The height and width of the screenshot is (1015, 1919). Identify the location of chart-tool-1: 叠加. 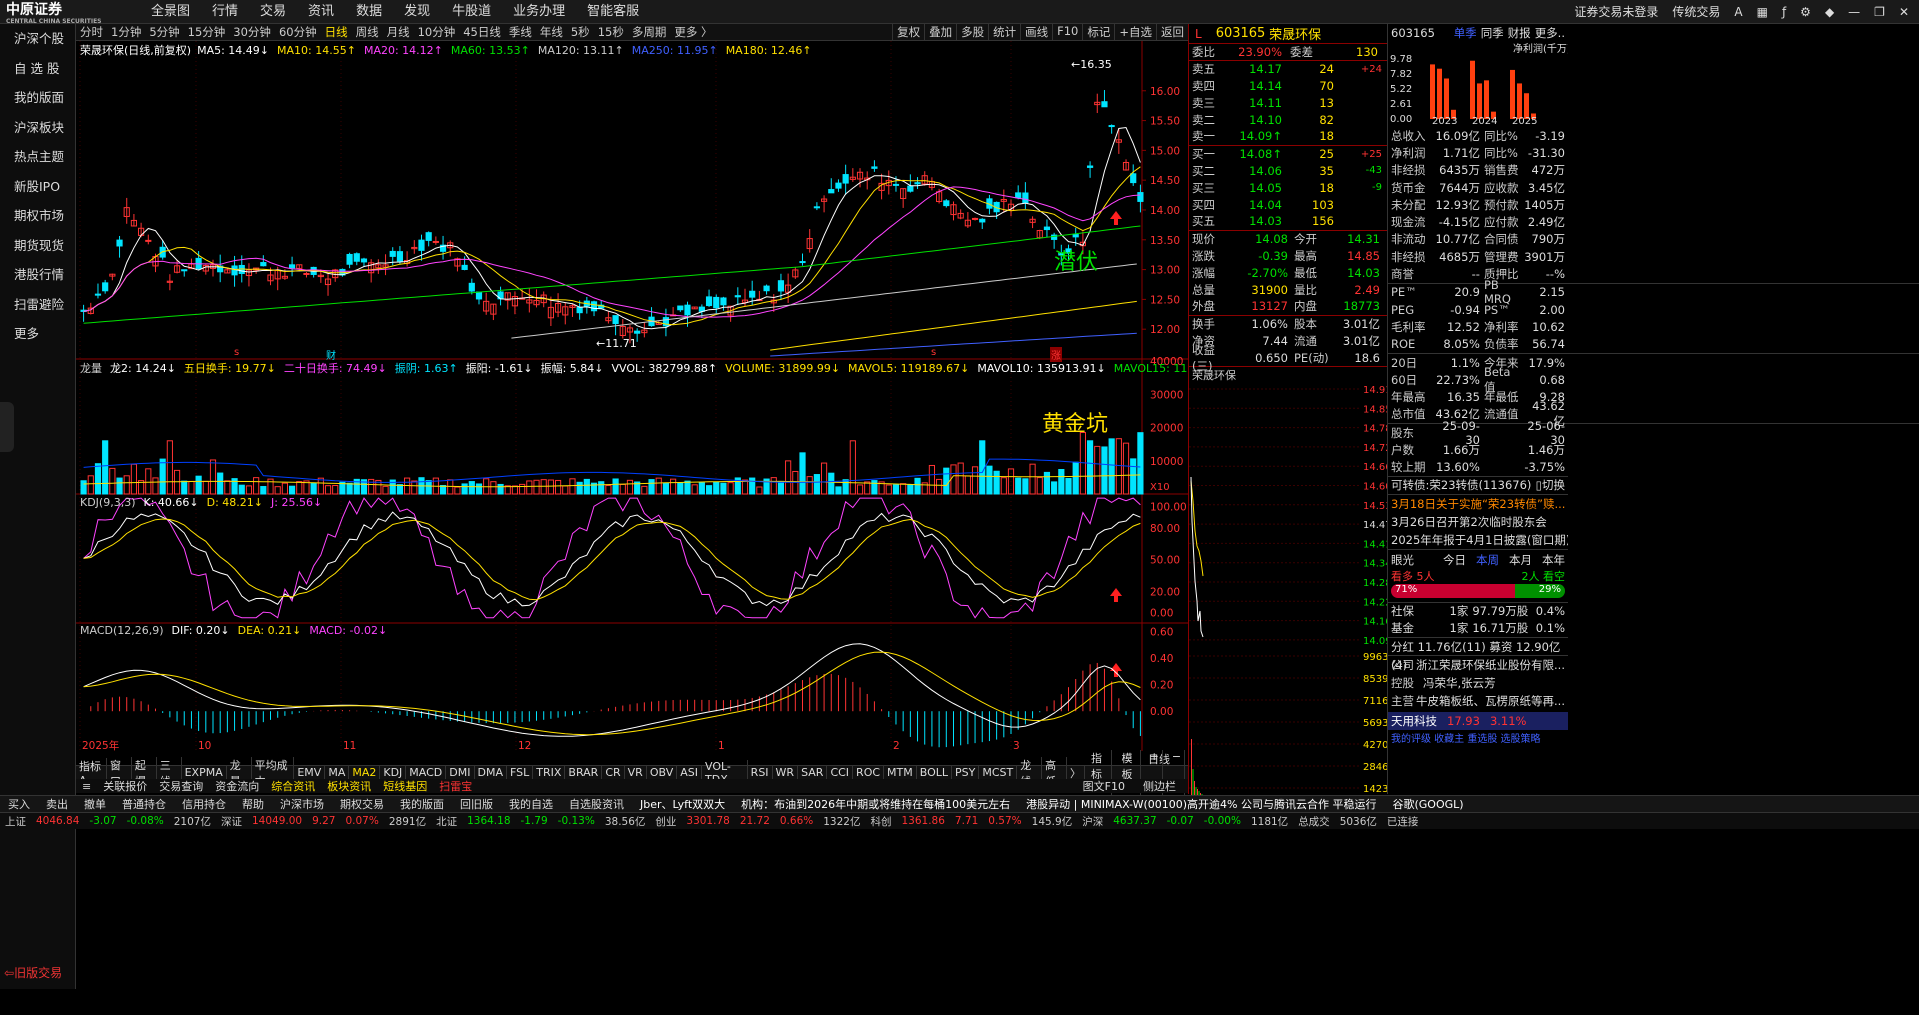
(940, 32).